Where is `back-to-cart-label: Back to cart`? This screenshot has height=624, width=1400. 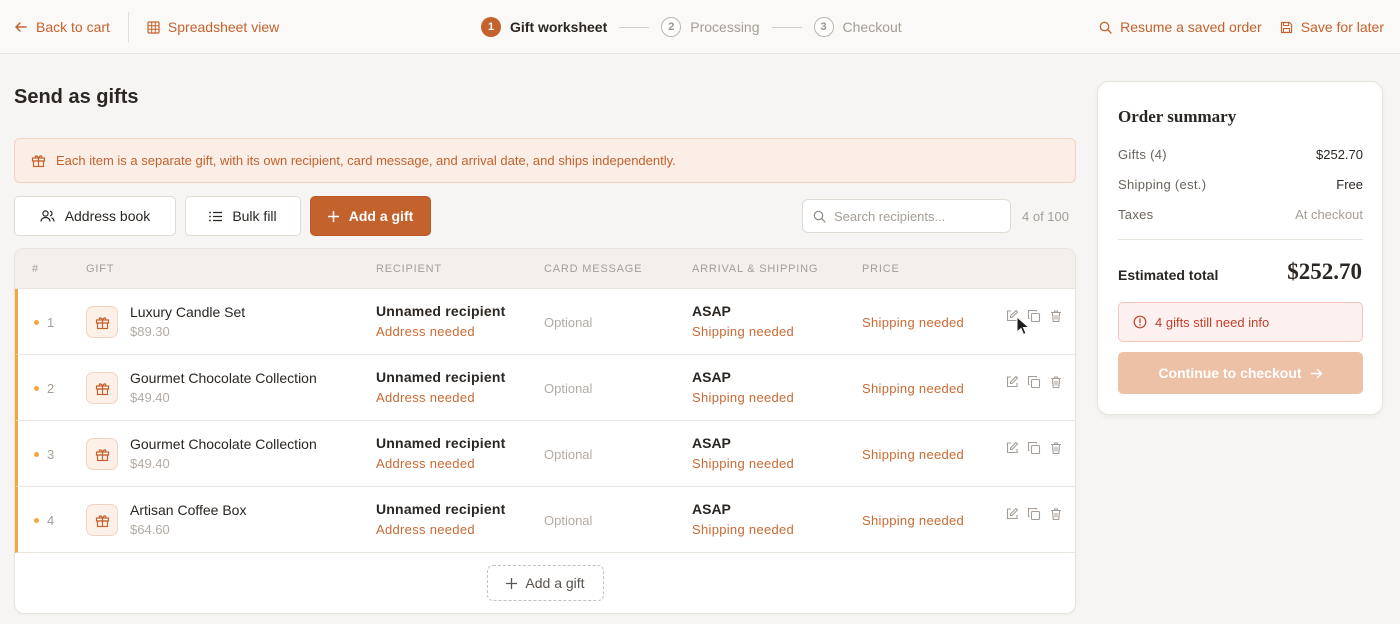
back-to-cart-label: Back to cart is located at coordinates (73, 27).